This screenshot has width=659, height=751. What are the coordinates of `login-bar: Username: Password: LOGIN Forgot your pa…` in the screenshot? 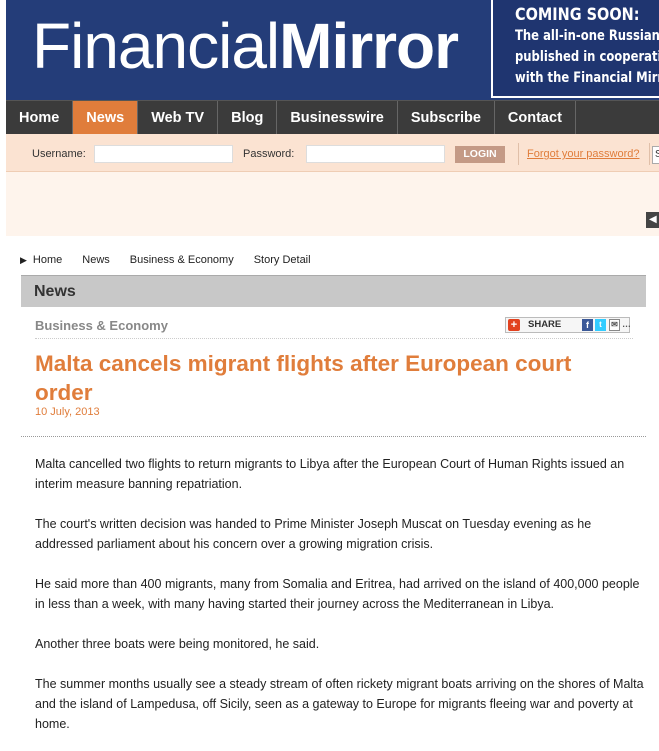 It's located at (332, 153).